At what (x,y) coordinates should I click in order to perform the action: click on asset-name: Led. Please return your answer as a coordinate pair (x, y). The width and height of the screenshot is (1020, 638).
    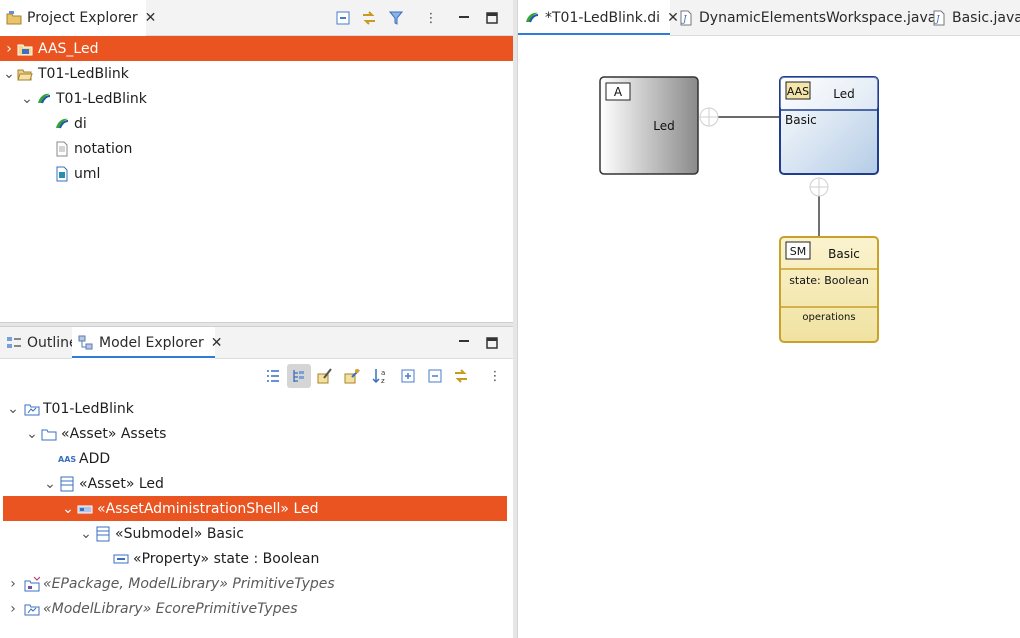
    Looking at the image, I should click on (663, 126).